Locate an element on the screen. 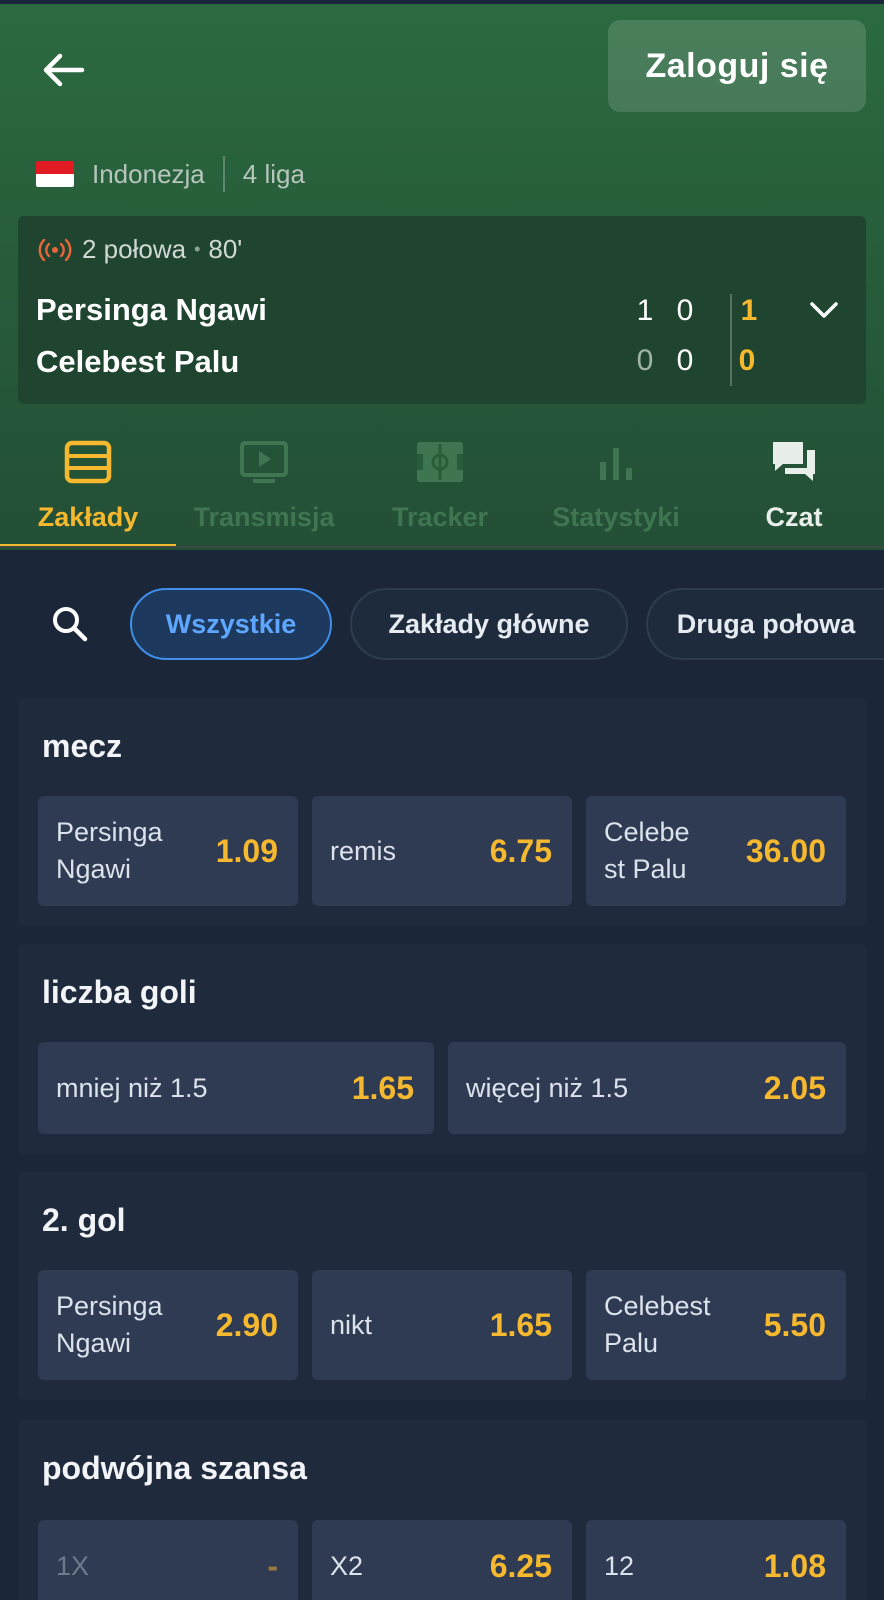 Image resolution: width=884 pixels, height=1600 pixels. odd-button-away: Celebest Palu 5.50 is located at coordinates (716, 1325).